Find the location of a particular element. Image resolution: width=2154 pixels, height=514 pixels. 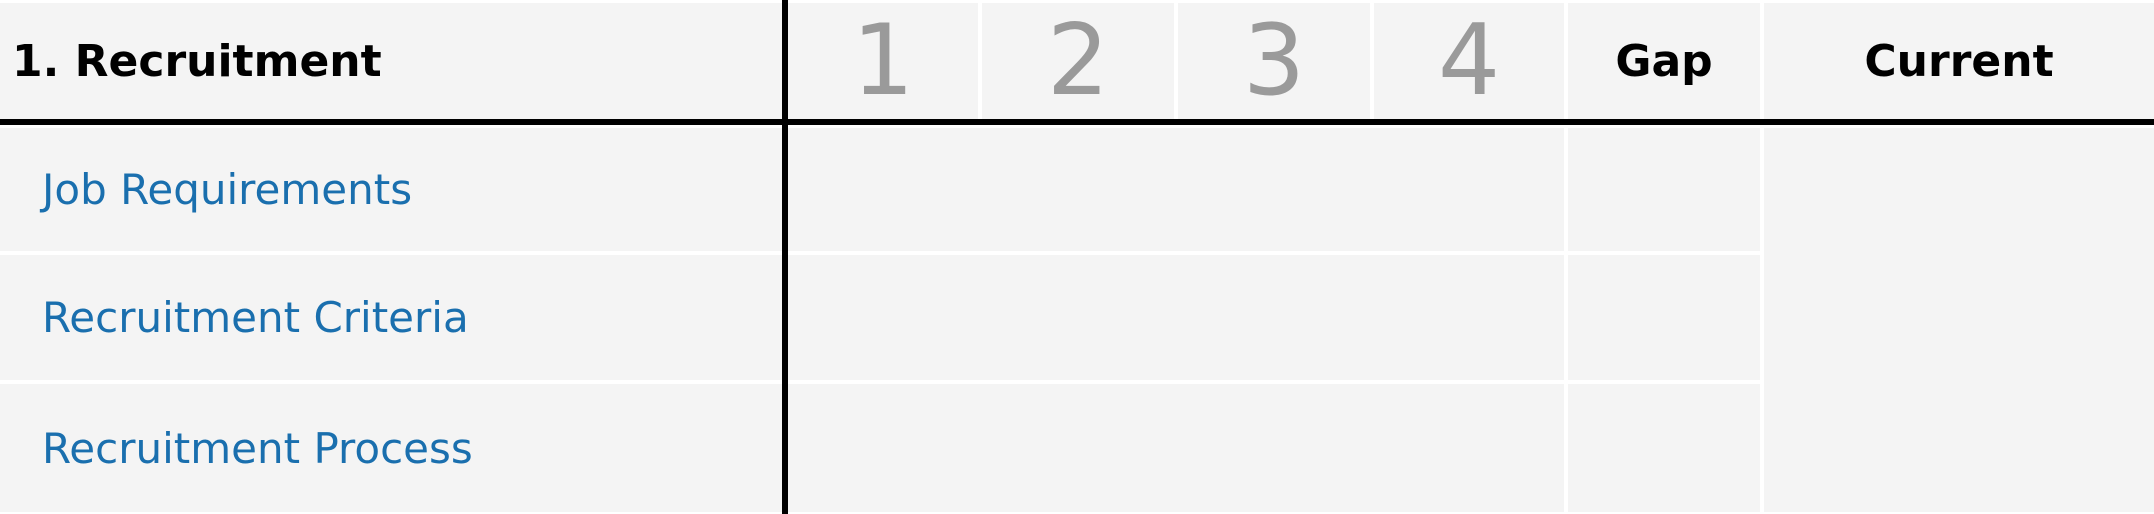

current-header: Current is located at coordinates (1959, 61).